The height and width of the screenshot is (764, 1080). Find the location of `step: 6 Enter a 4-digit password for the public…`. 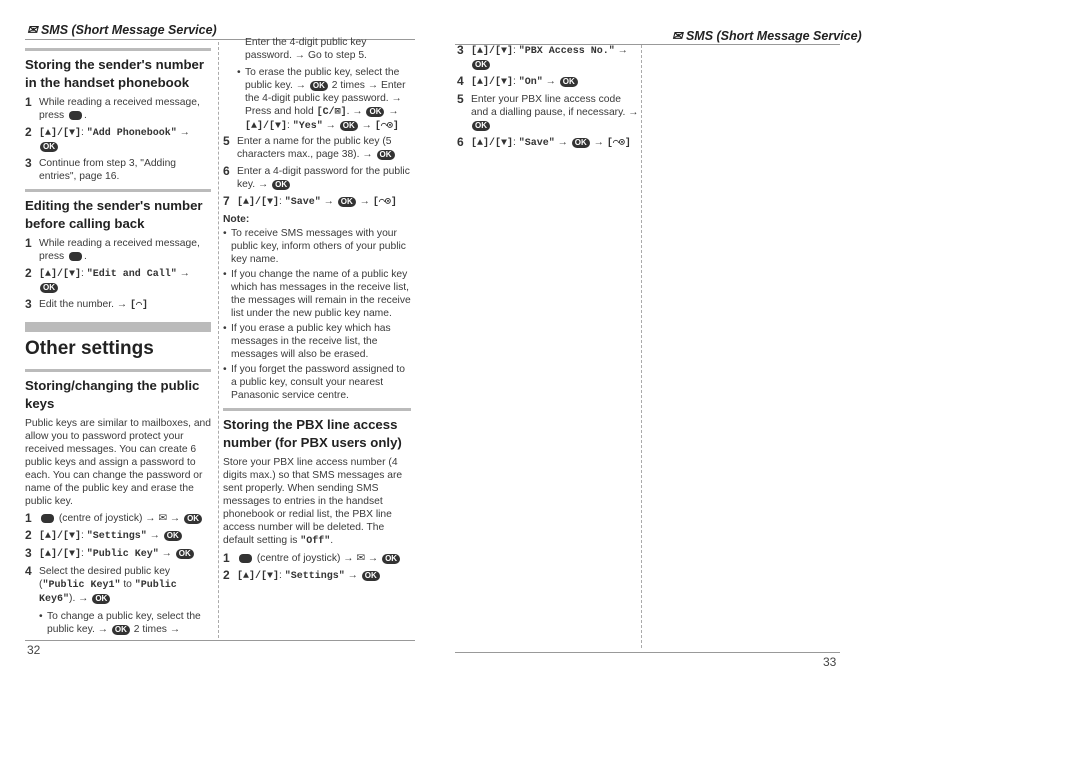

step: 6 Enter a 4-digit password for the public… is located at coordinates (317, 178).